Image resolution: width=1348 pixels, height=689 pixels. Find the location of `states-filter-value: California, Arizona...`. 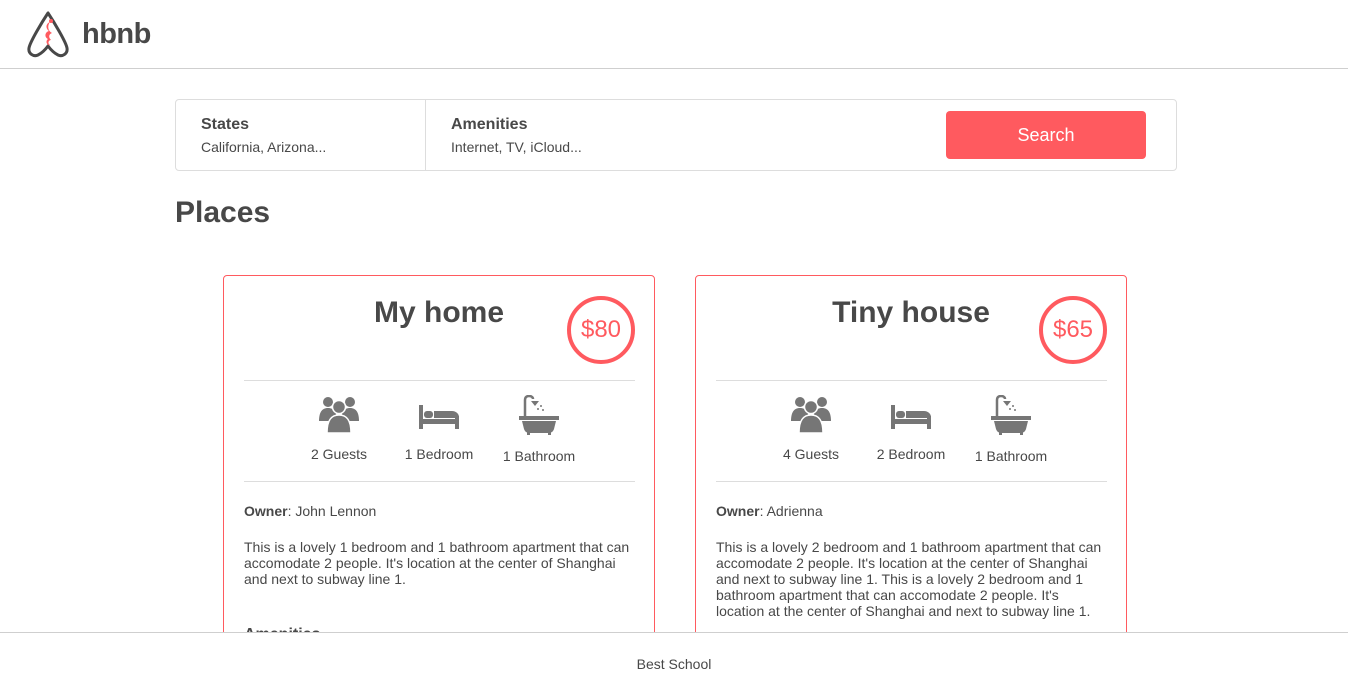

states-filter-value: California, Arizona... is located at coordinates (264, 147).